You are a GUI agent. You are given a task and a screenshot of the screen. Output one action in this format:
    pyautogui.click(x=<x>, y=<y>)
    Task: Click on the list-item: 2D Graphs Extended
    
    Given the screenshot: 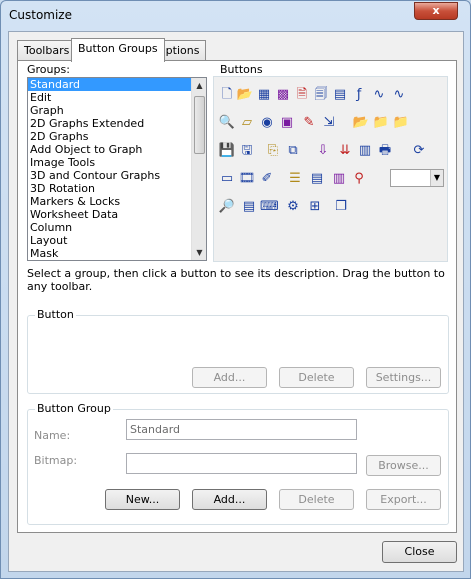 What is the action you would take?
    pyautogui.click(x=117, y=123)
    